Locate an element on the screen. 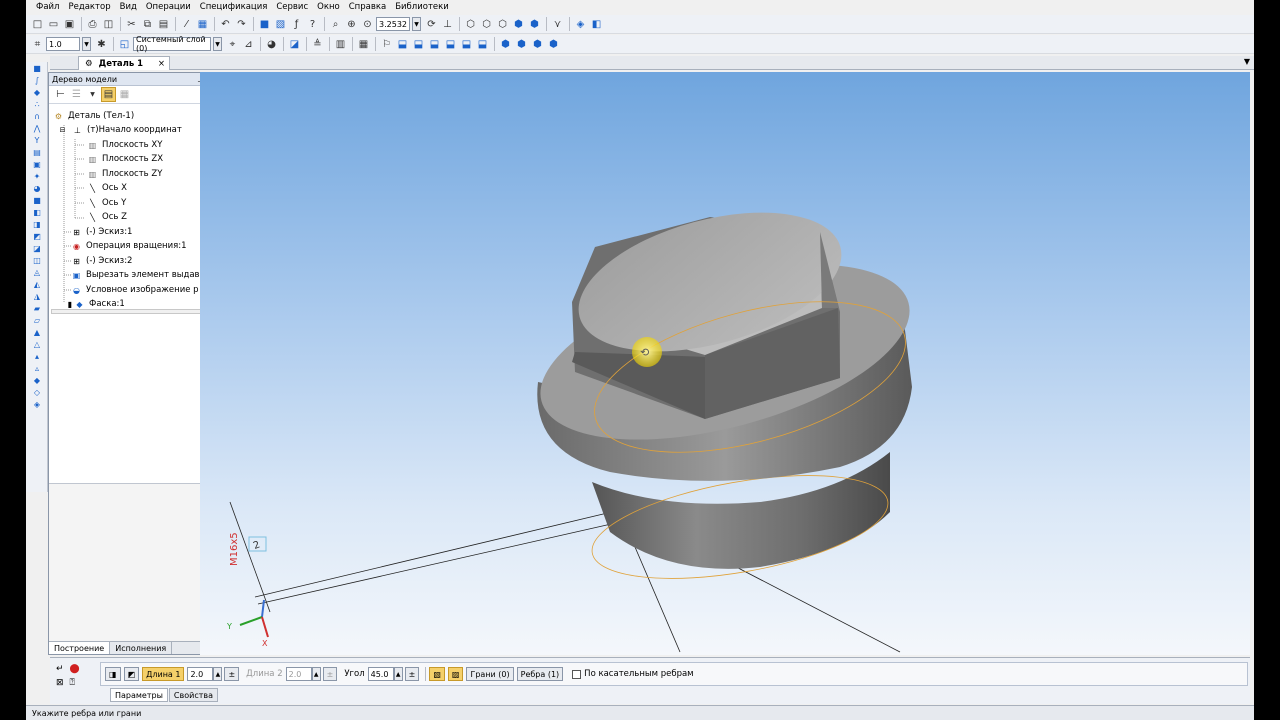 This screenshot has height=720, width=1280. light-icon: ⚐ is located at coordinates (386, 44).